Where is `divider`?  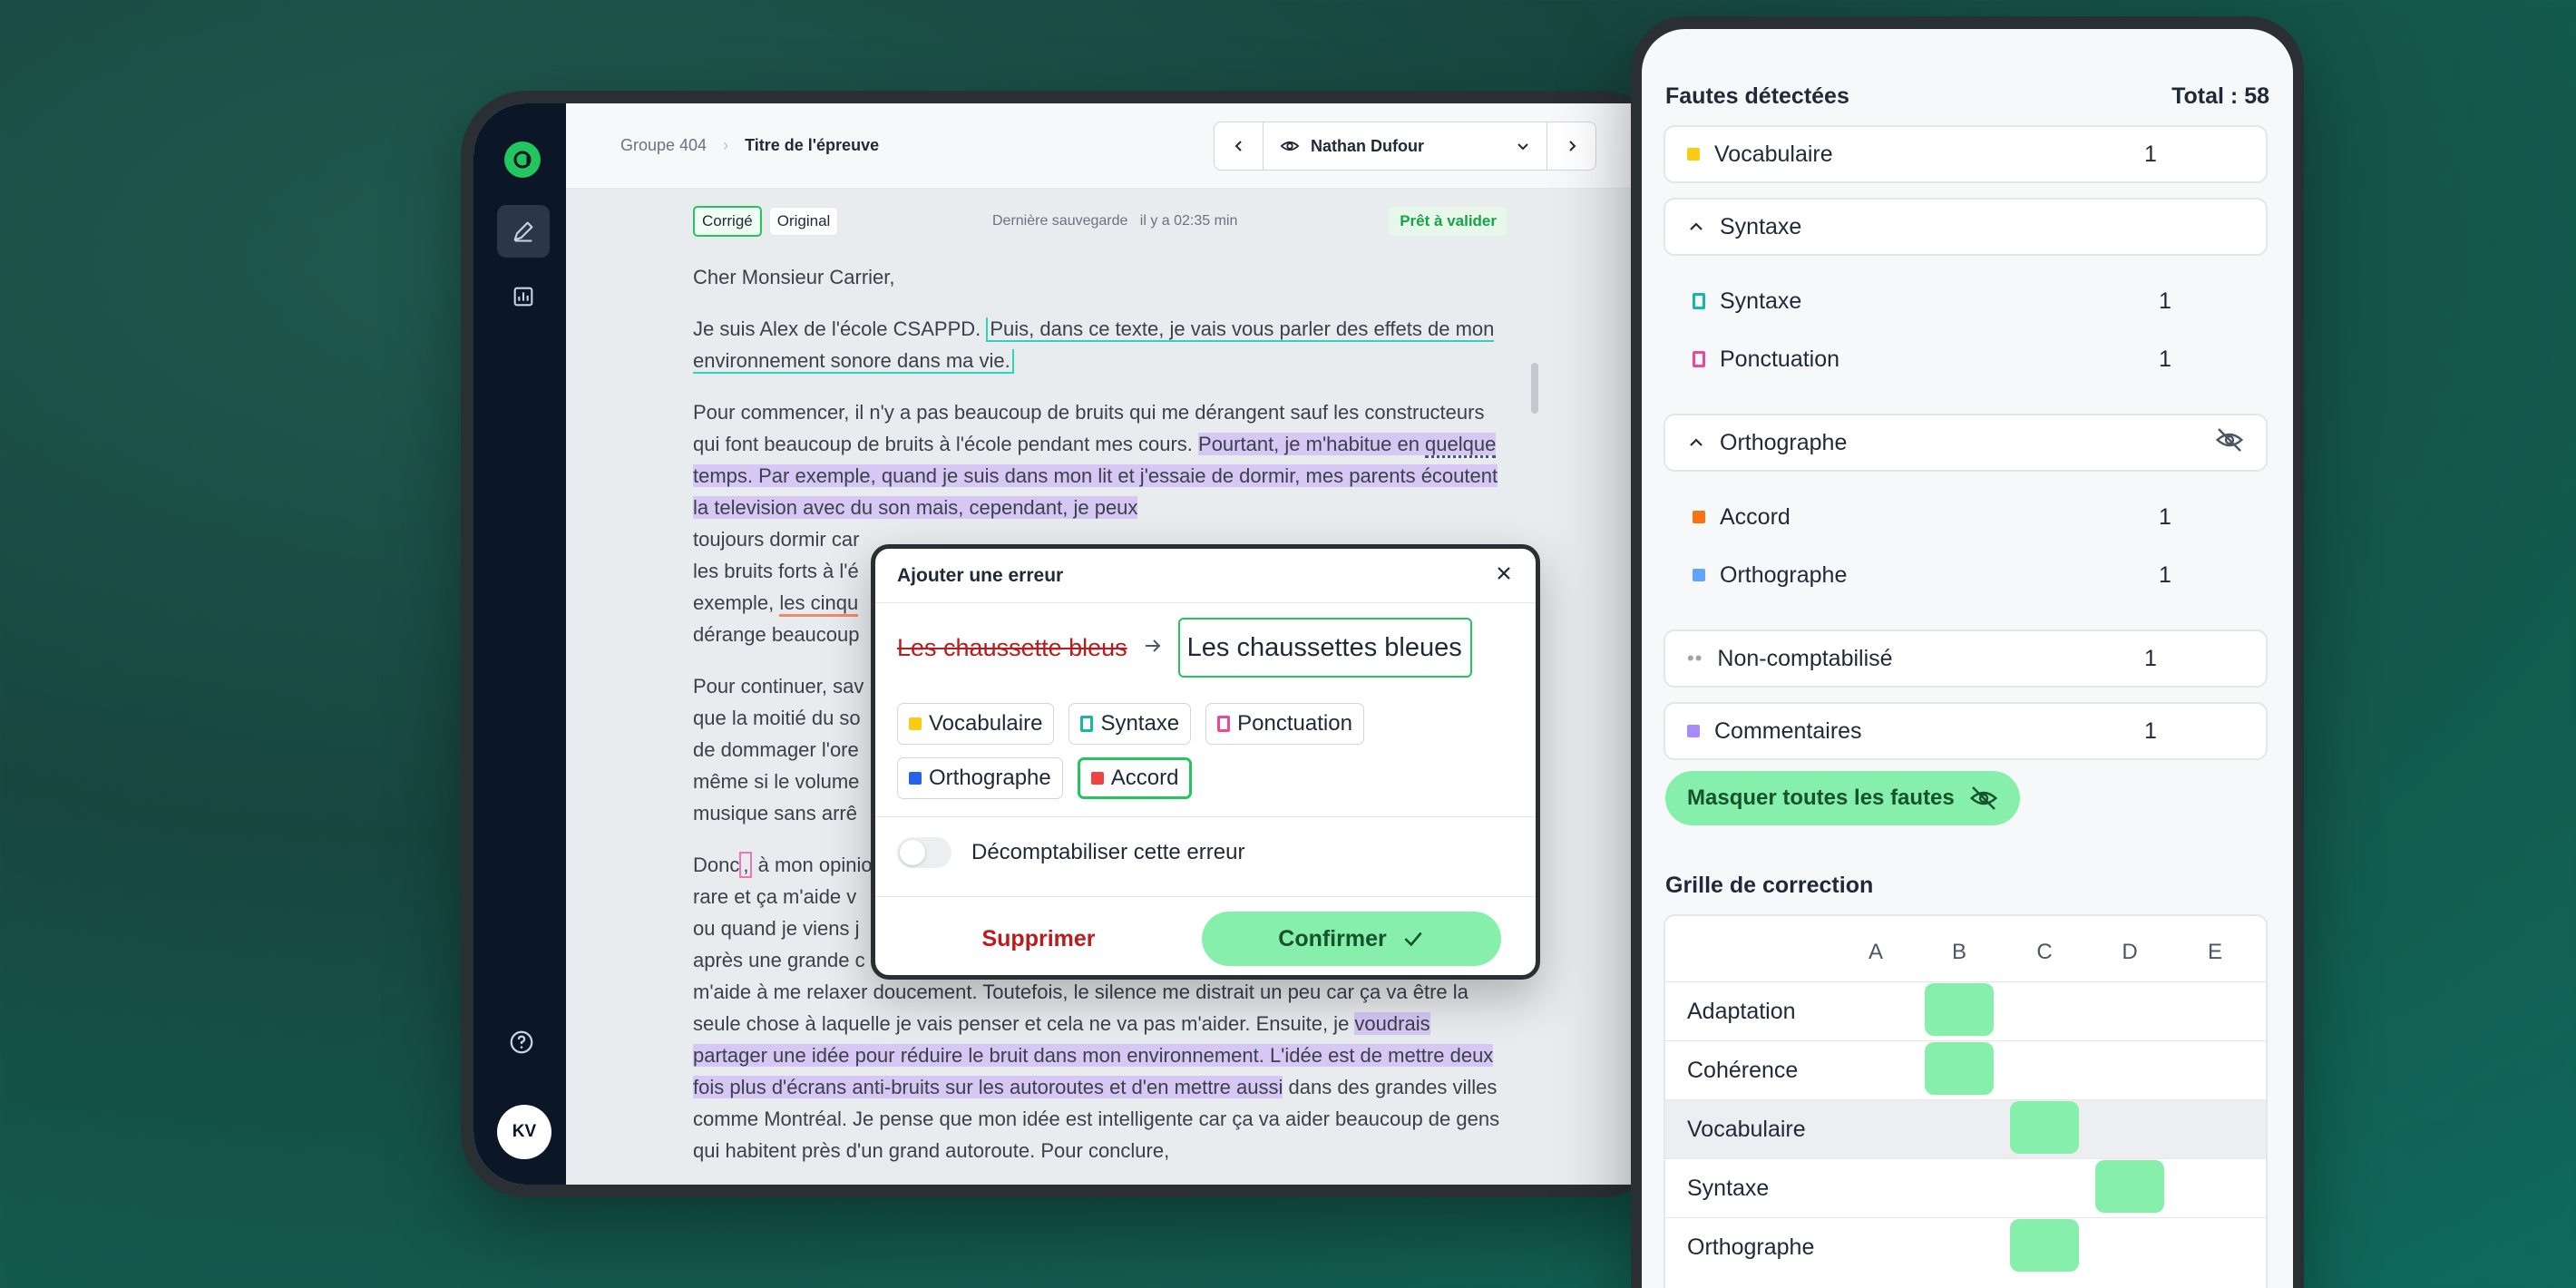
divider is located at coordinates (1205, 816).